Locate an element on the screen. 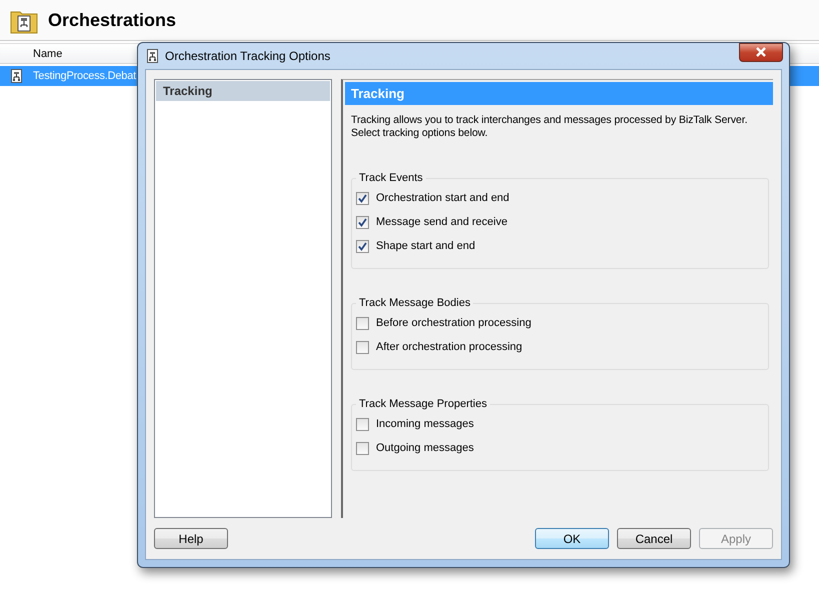 This screenshot has height=590, width=819. dialog-button: Cancel is located at coordinates (654, 538).